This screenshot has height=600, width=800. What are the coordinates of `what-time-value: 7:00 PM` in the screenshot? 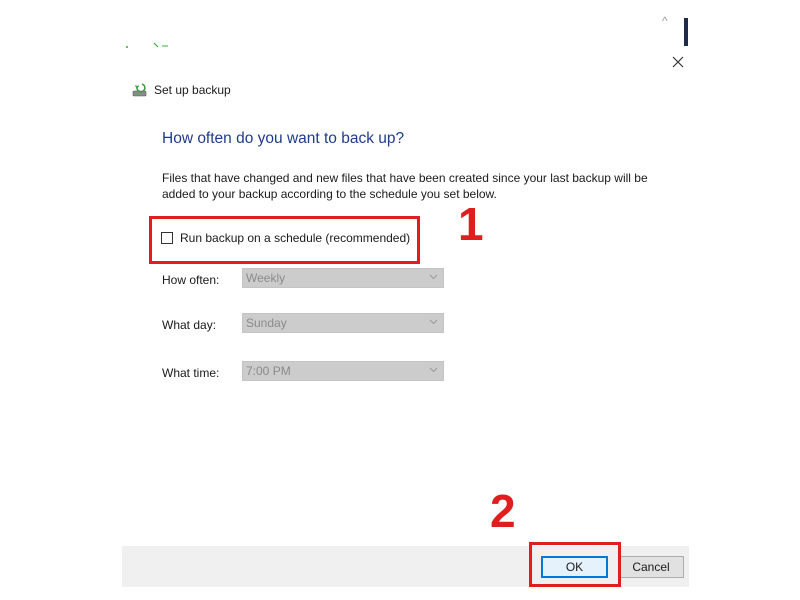 It's located at (268, 371).